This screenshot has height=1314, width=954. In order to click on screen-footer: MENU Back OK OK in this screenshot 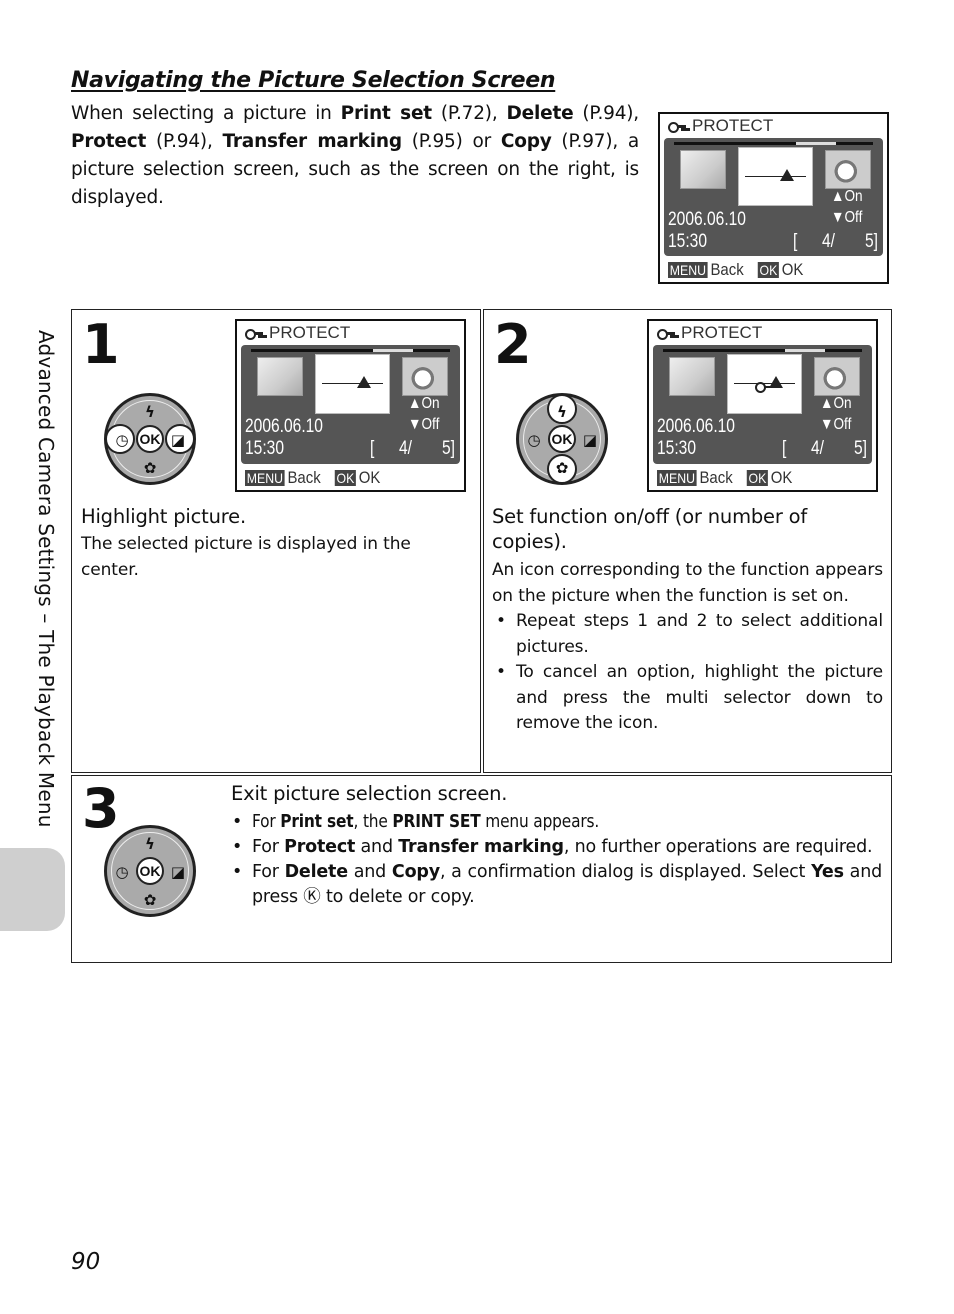, I will do `click(735, 270)`.